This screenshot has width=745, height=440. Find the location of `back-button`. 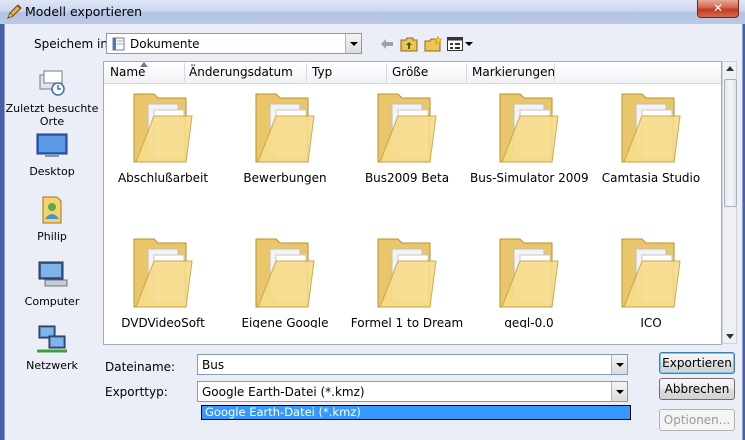

back-button is located at coordinates (387, 44).